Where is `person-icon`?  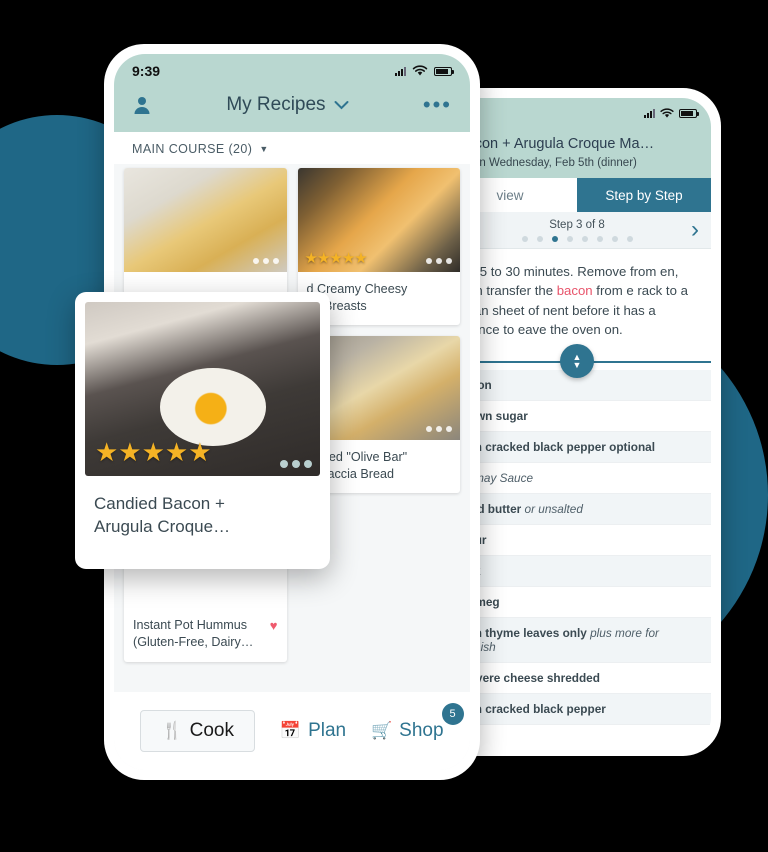
person-icon is located at coordinates (142, 105).